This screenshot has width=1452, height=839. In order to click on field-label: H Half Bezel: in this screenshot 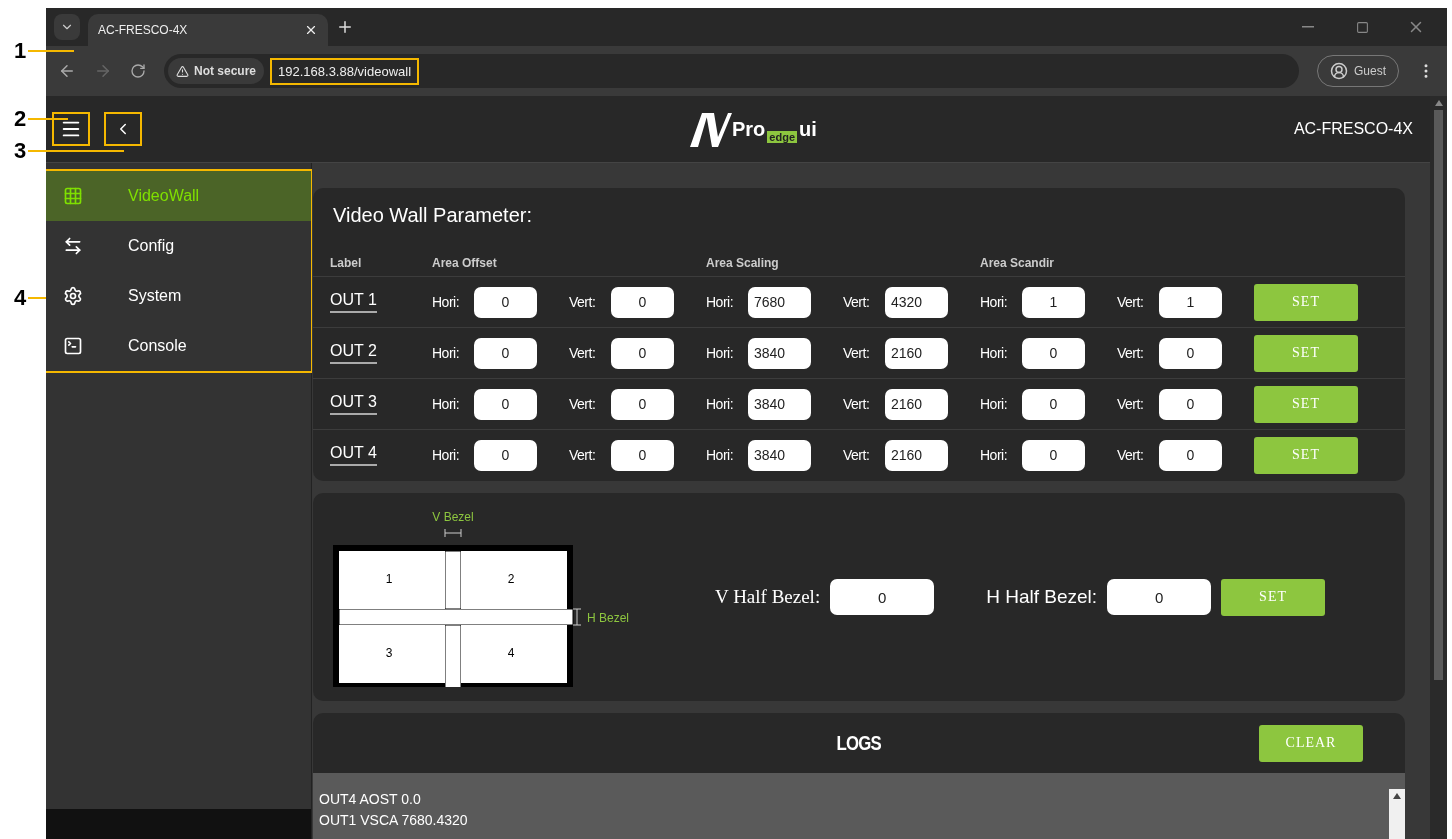, I will do `click(1042, 597)`.